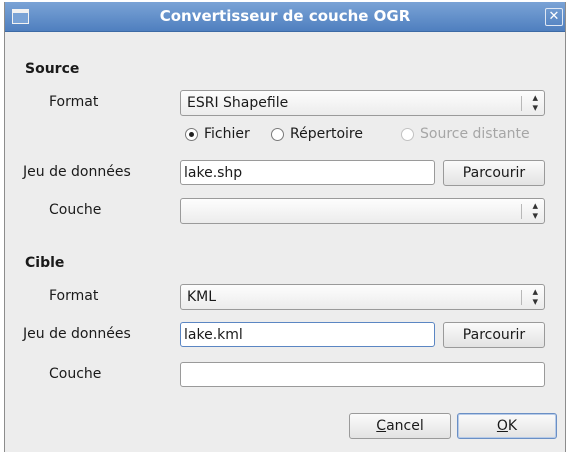 This screenshot has width=566, height=452. I want to click on target-format-label: Format, so click(74, 296).